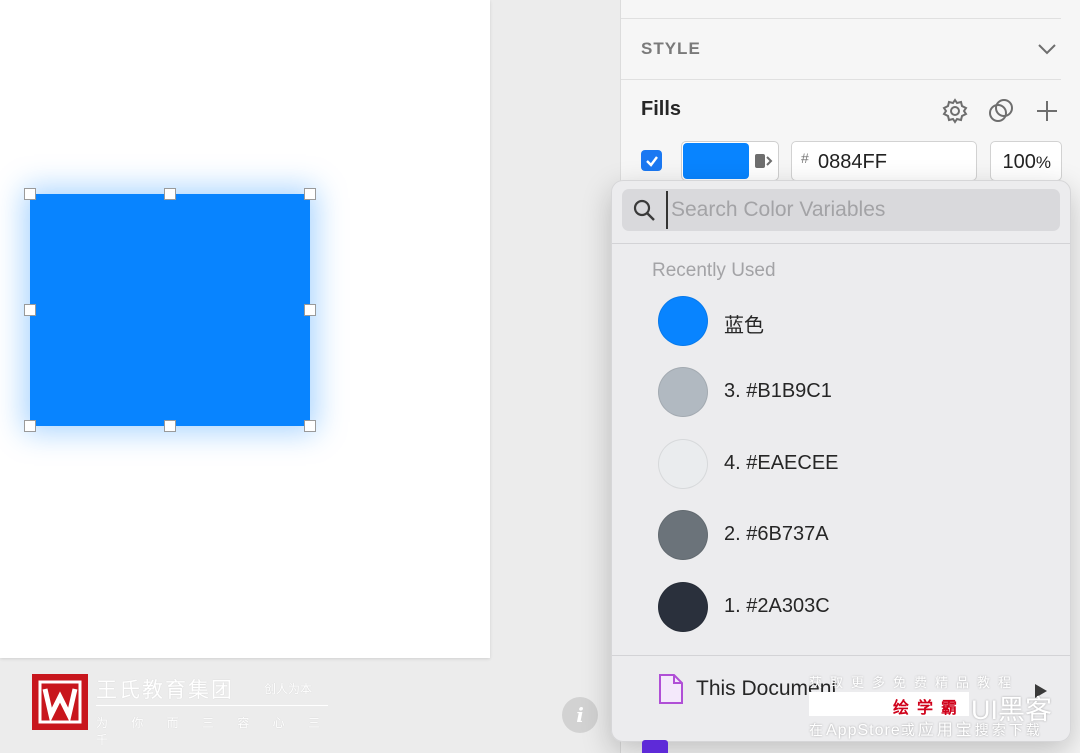 This screenshot has height=753, width=1080. I want to click on watermark-text: 或, so click(909, 730).